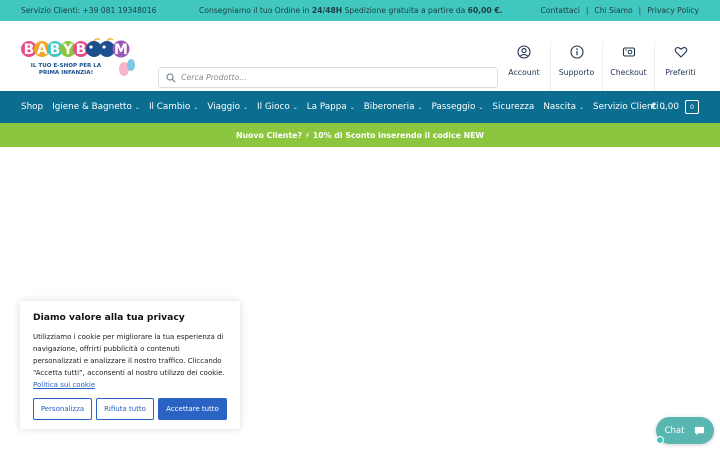  I want to click on nav-item-label: Passeggio, so click(453, 107).